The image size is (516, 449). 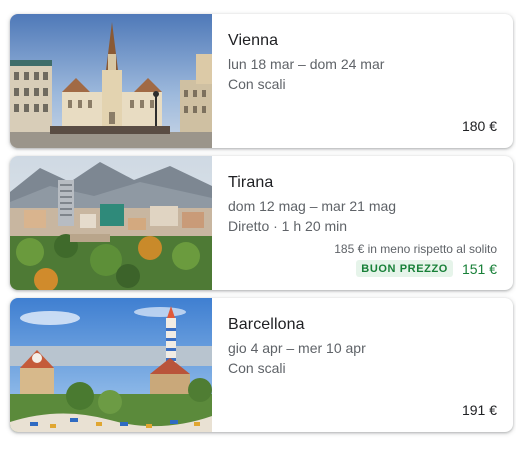 What do you see at coordinates (266, 324) in the screenshot?
I see `destination-city: Barcellona` at bounding box center [266, 324].